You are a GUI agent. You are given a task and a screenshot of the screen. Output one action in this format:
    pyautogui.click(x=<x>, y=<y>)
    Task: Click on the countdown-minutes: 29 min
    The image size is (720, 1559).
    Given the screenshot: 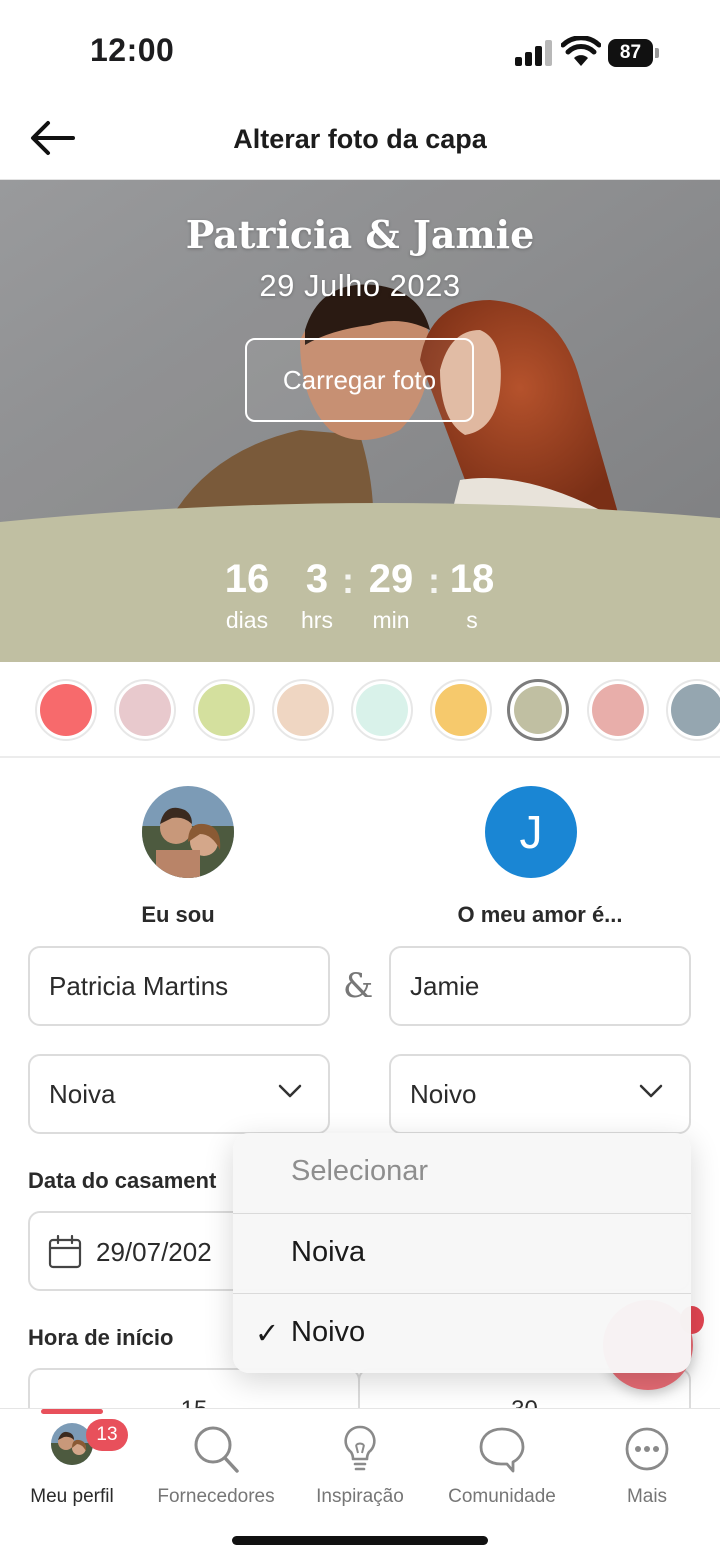 What is the action you would take?
    pyautogui.click(x=391, y=595)
    